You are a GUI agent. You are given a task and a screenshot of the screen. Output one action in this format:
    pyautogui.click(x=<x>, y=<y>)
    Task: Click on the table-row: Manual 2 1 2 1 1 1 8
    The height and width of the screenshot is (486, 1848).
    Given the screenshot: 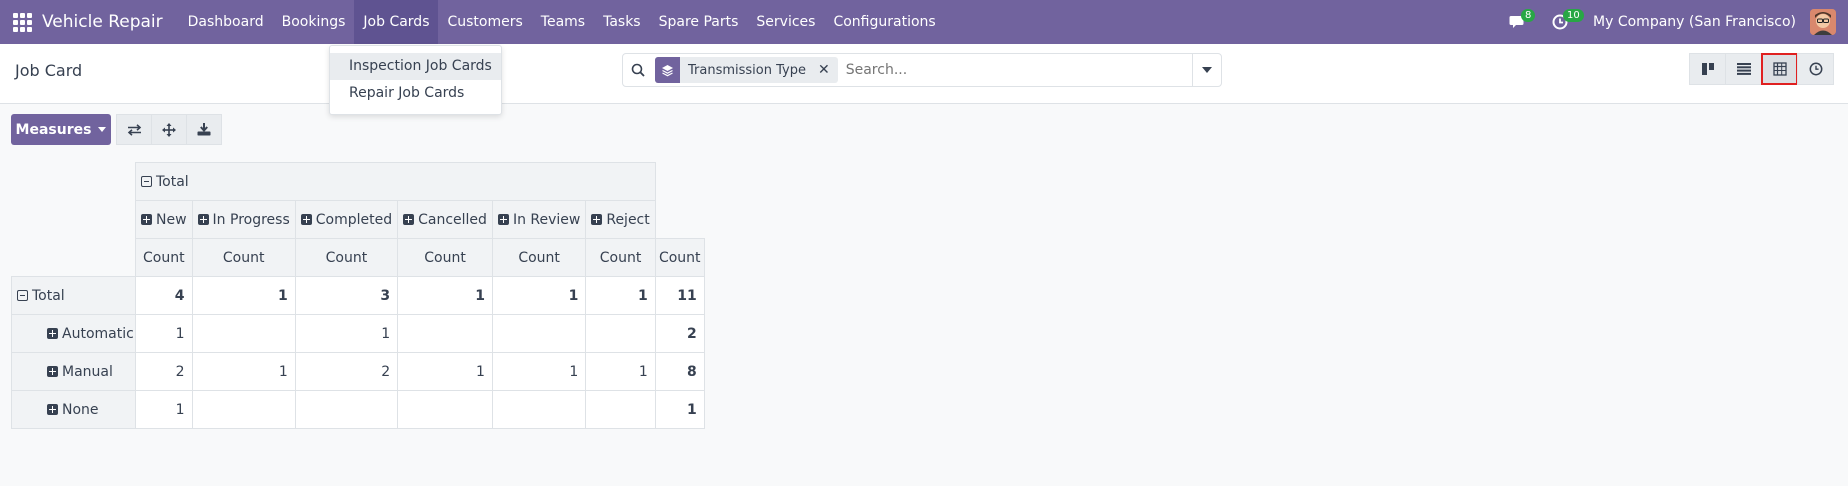 What is the action you would take?
    pyautogui.click(x=358, y=371)
    